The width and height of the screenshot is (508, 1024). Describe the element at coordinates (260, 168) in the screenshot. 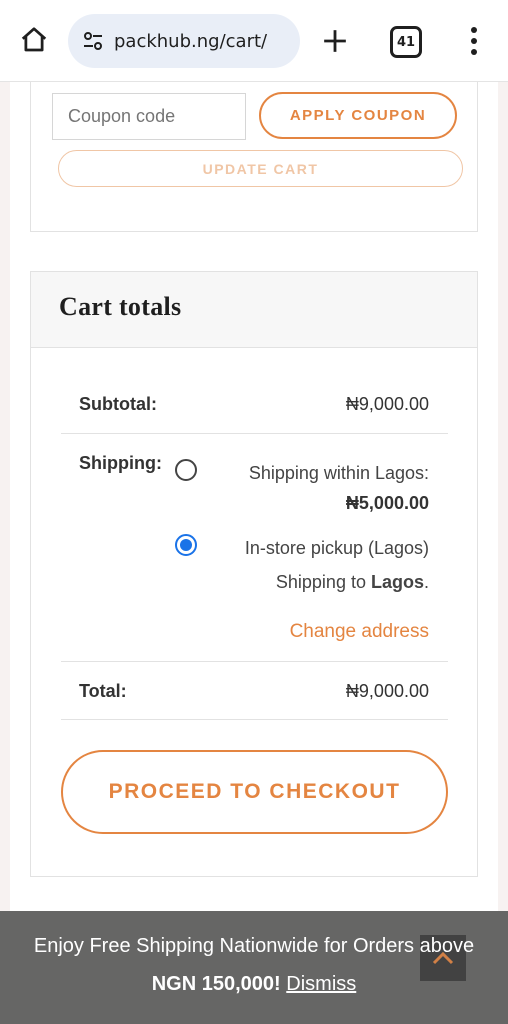

I see `update-cart-button: UPDATE CART` at that location.